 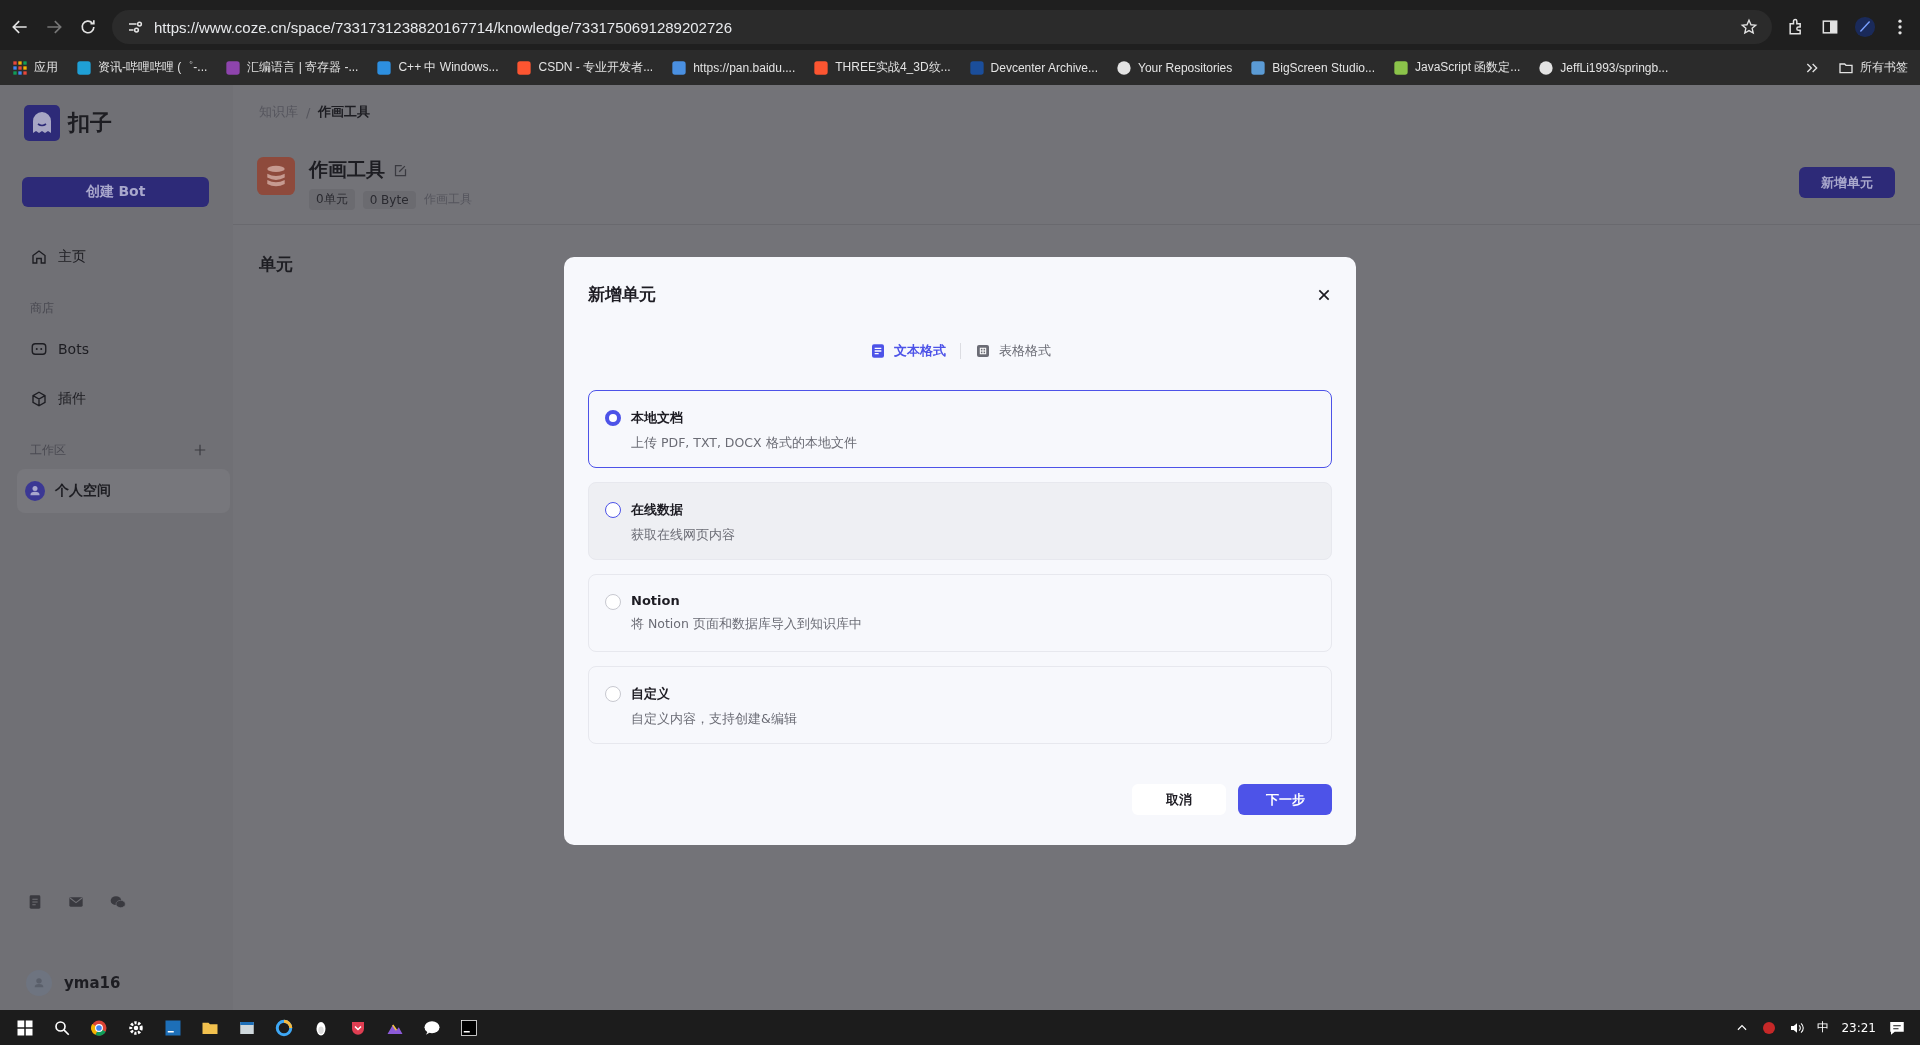 What do you see at coordinates (982, 351) in the screenshot?
I see `table-icon` at bounding box center [982, 351].